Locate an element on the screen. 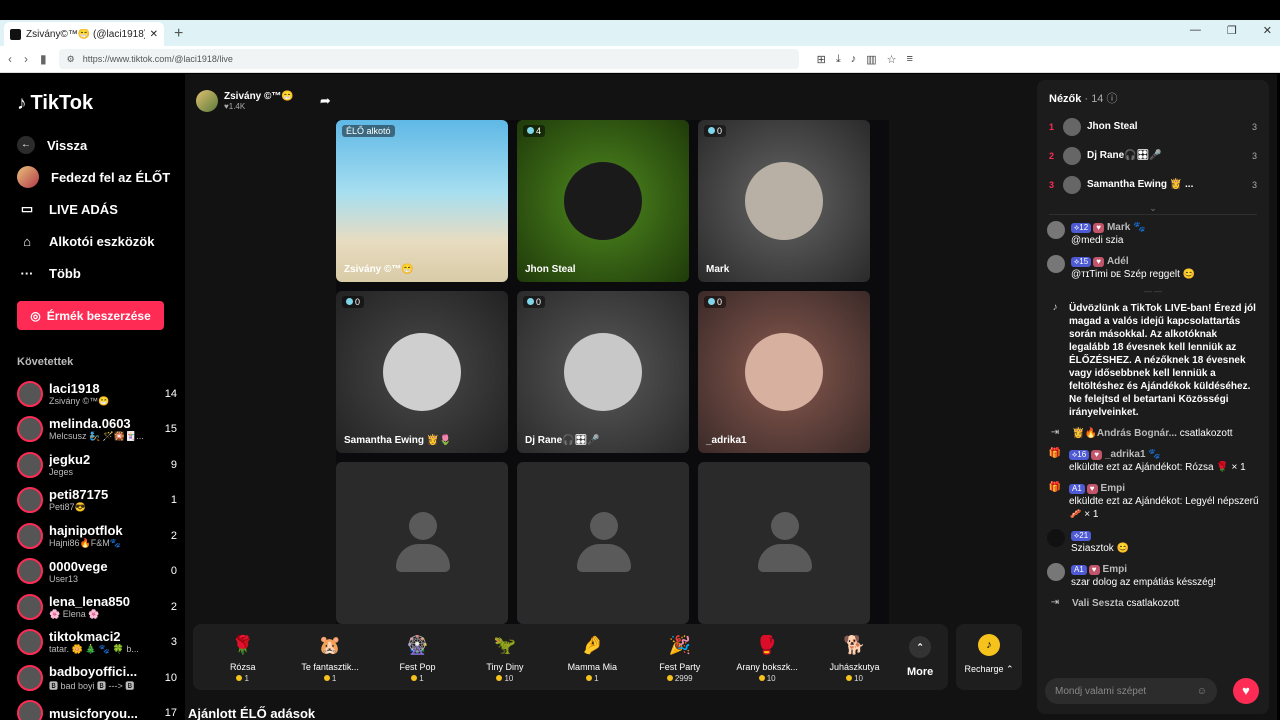 The height and width of the screenshot is (720, 1280). gift-name: Fest Party is located at coordinates (680, 666).